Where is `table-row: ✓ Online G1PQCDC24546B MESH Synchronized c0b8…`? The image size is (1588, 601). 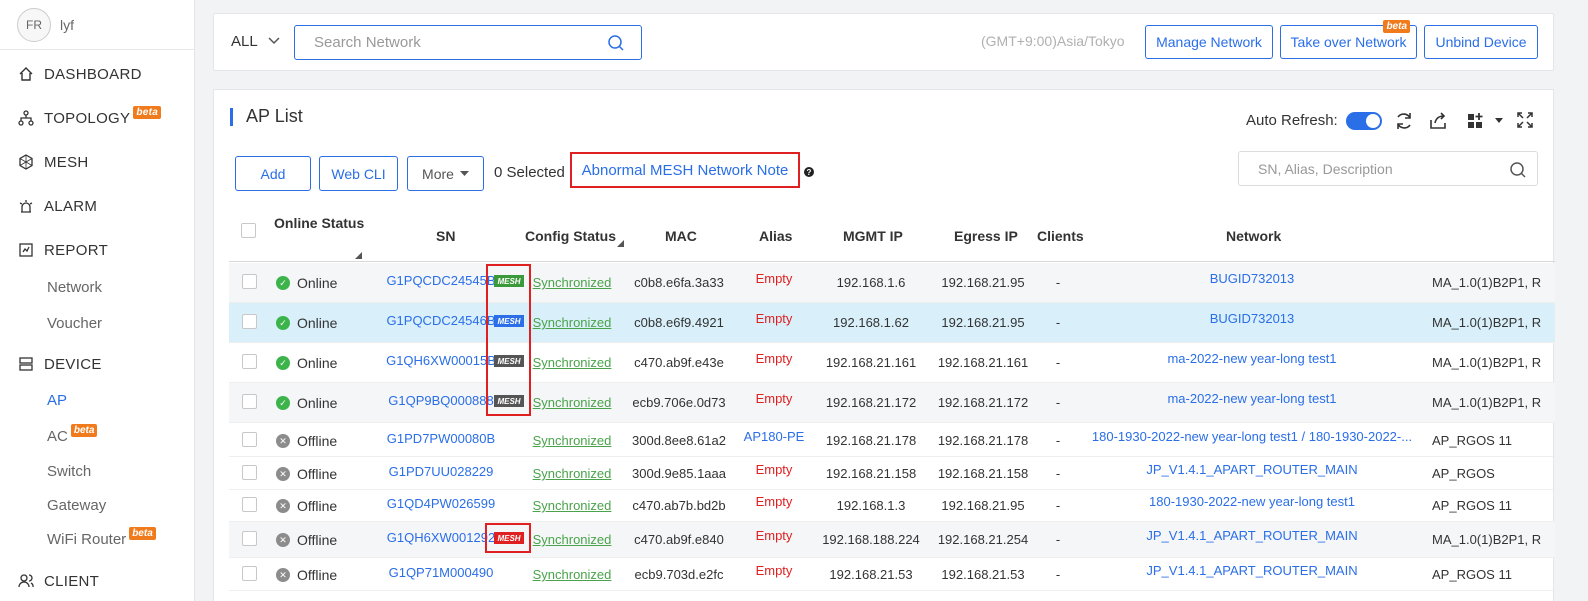
table-row: ✓ Online G1PQCDC24546B MESH Synchronized c0b8… is located at coordinates (892, 323).